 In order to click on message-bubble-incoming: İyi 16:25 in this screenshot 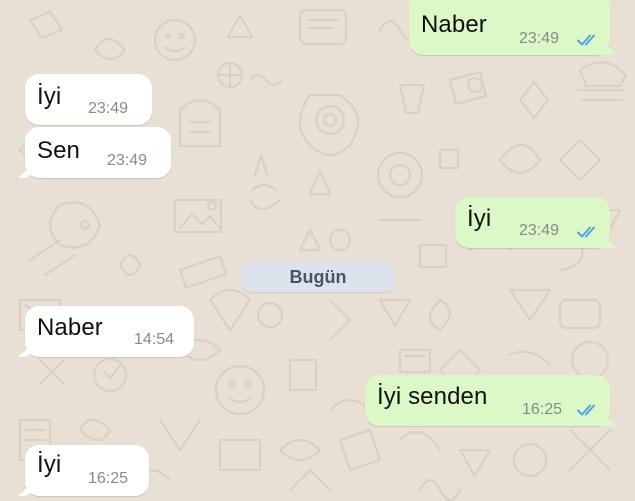, I will do `click(87, 470)`.